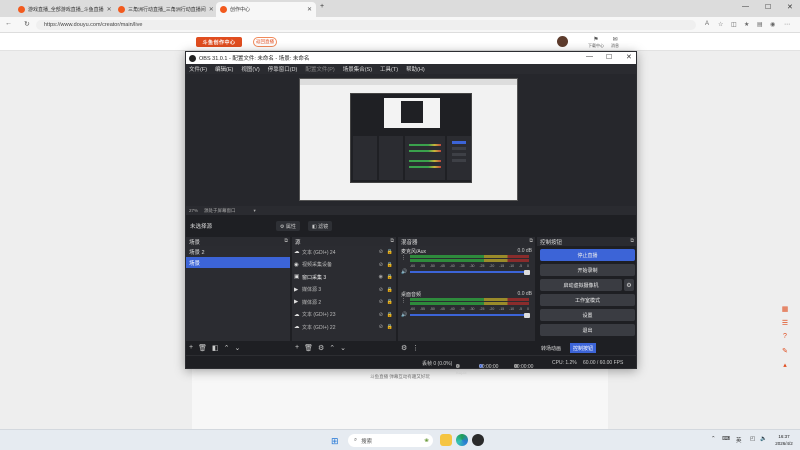 Image resolution: width=800 pixels, height=450 pixels. I want to click on menu-tools: 工具(T), so click(389, 69).